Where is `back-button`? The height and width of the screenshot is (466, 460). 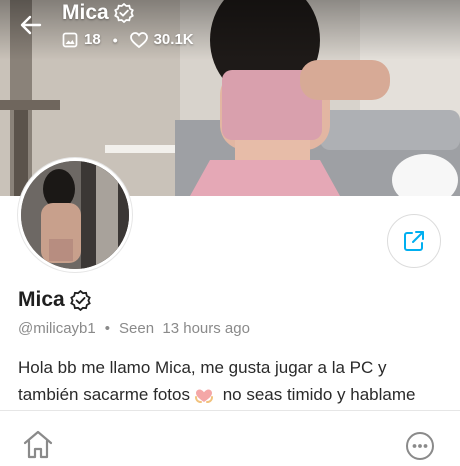
back-button is located at coordinates (31, 25).